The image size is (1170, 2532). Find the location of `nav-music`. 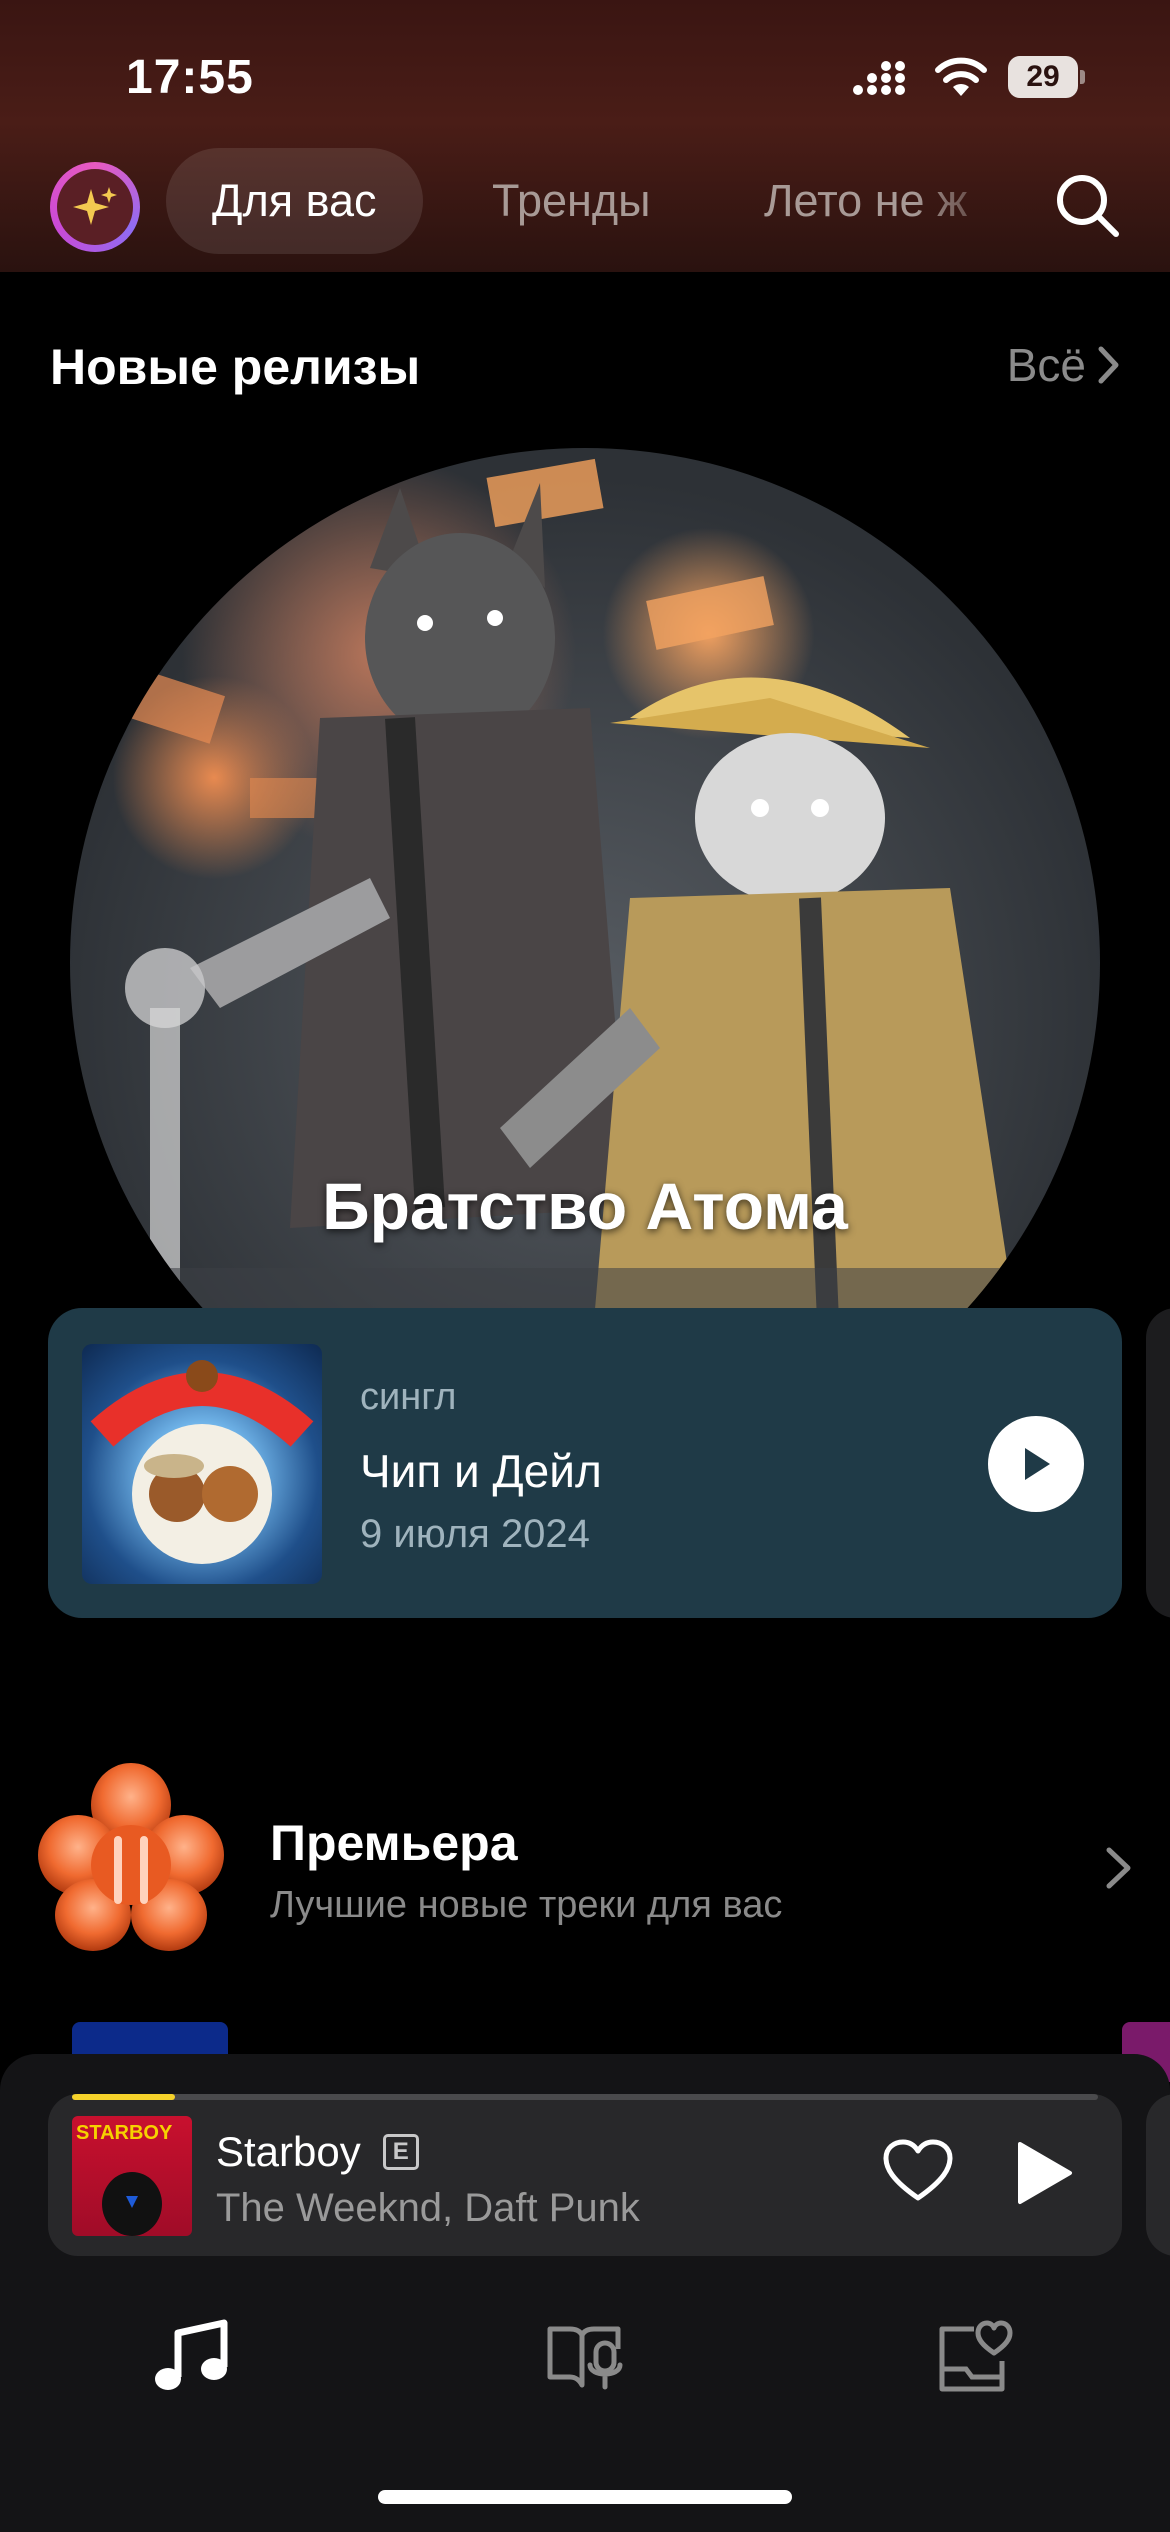

nav-music is located at coordinates (191, 2357).